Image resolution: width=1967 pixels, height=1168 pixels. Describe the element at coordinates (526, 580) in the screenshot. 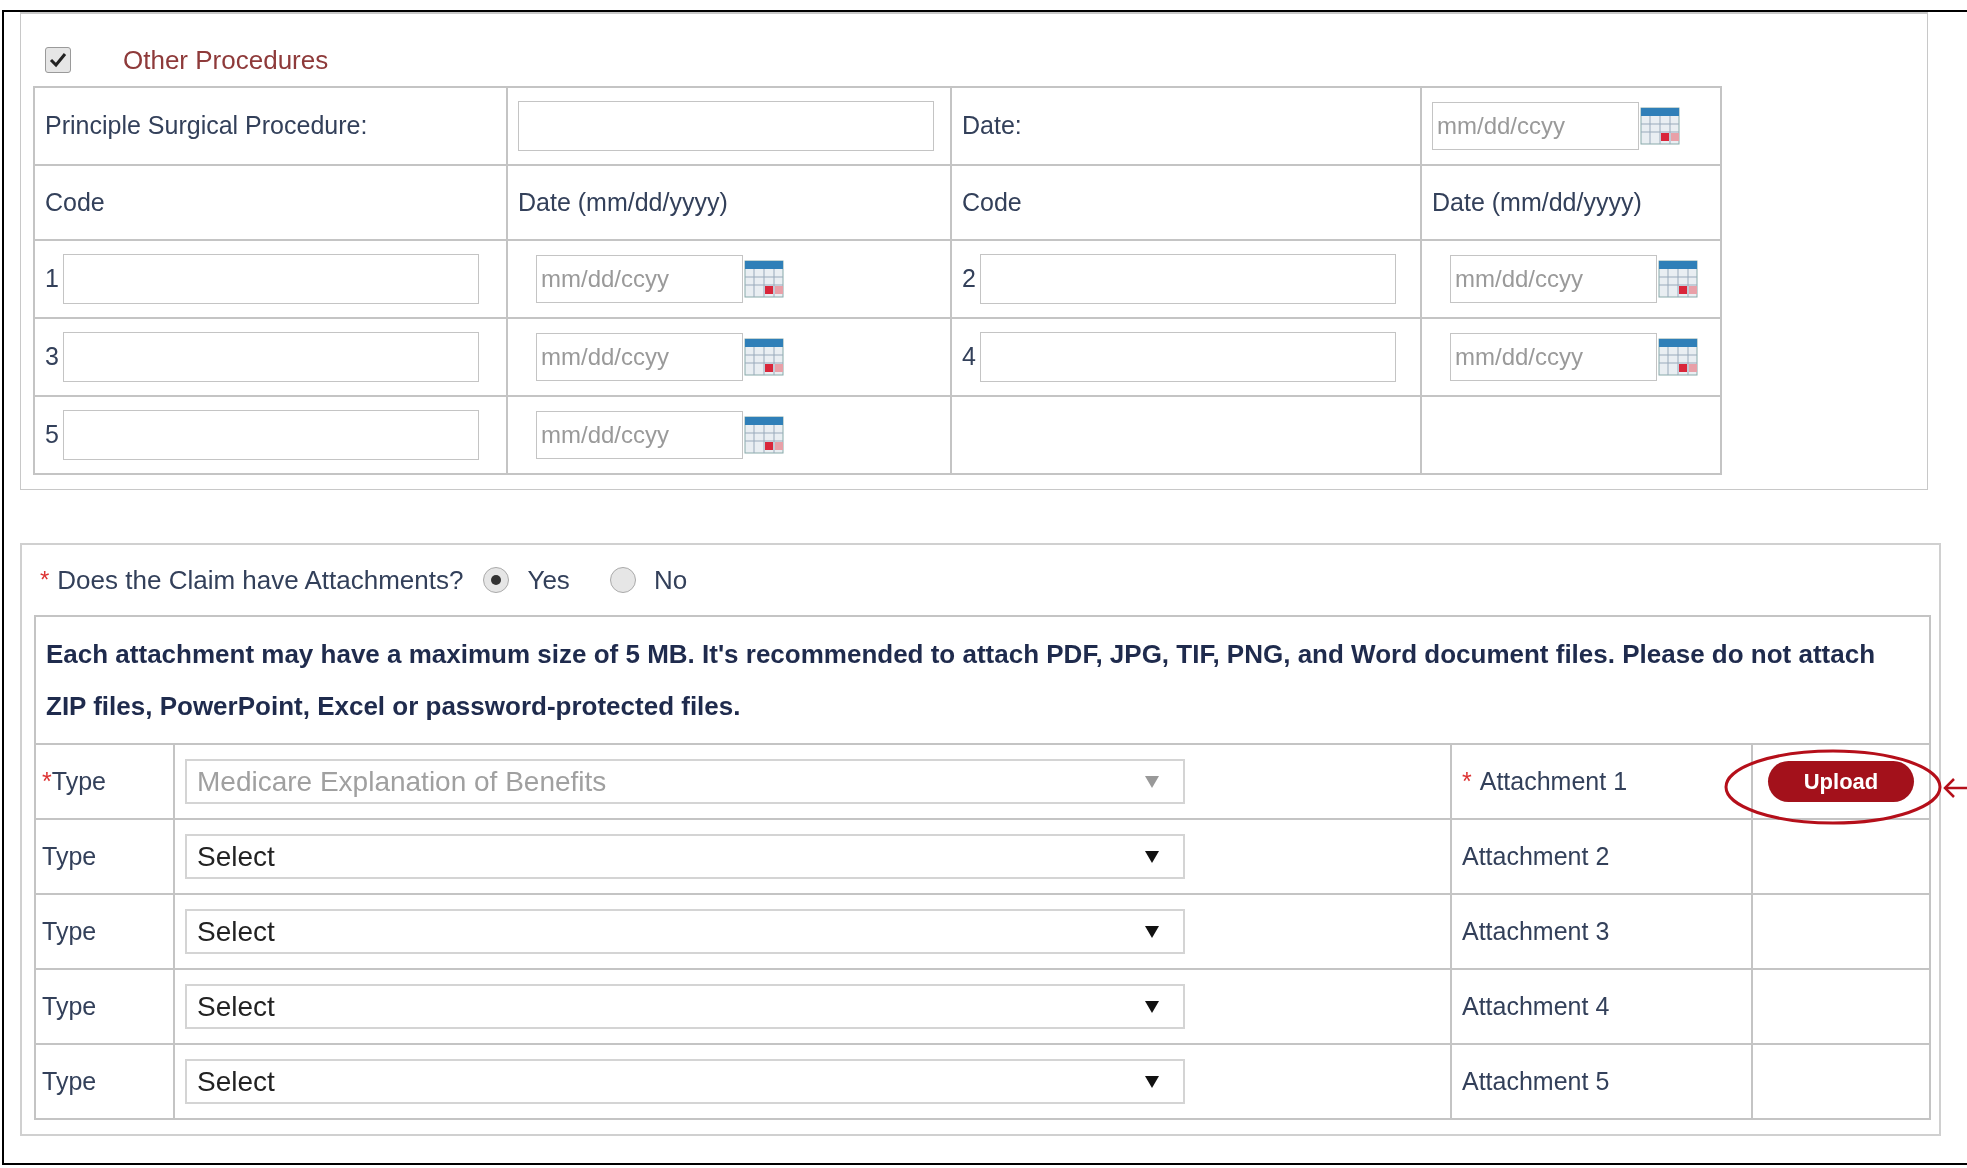

I see `radio-option: Yes` at that location.